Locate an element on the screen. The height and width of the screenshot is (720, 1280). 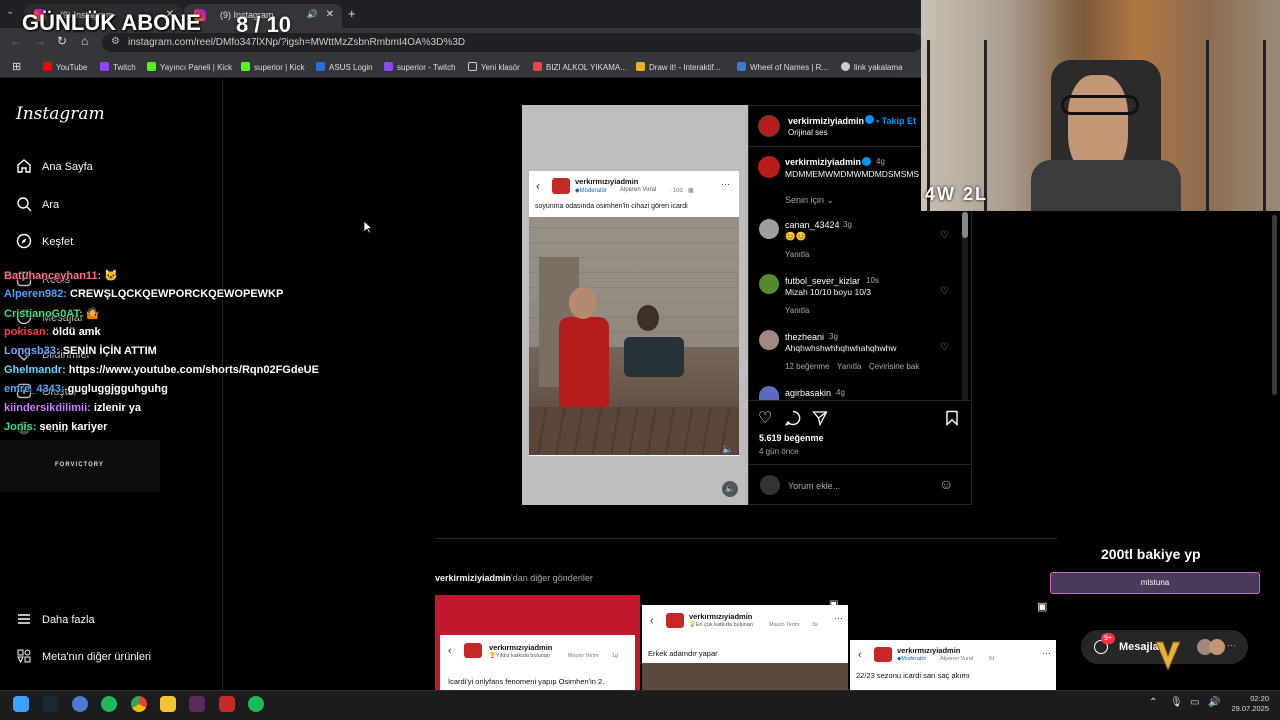
shelf-right is located at coordinates (1236, 125).